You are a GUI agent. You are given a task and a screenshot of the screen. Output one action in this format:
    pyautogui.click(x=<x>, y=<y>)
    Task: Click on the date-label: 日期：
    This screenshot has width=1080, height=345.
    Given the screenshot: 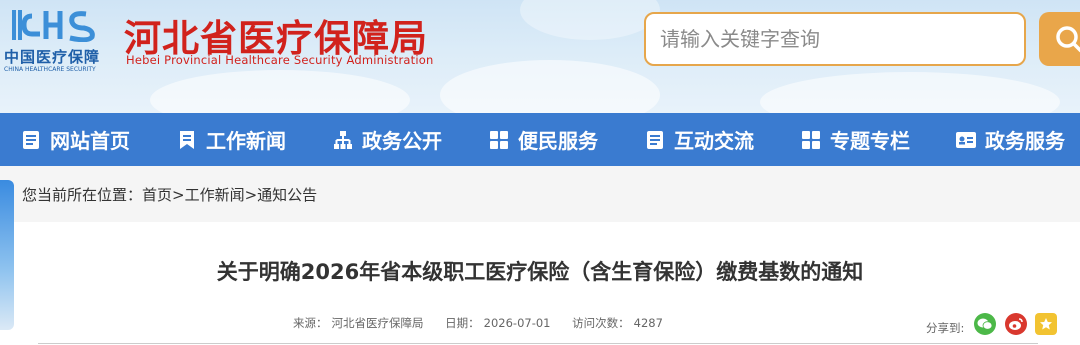 What is the action you would take?
    pyautogui.click(x=462, y=323)
    